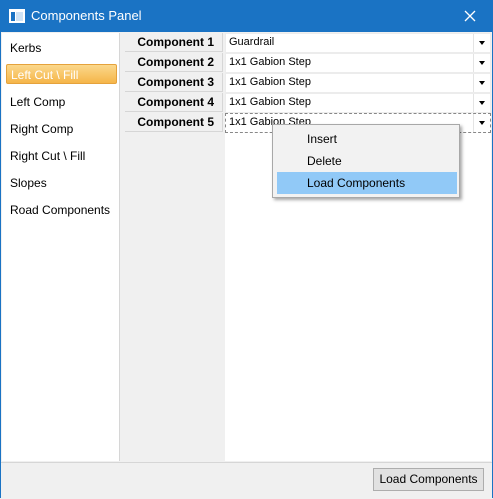 The width and height of the screenshot is (493, 499). What do you see at coordinates (367, 183) in the screenshot?
I see `menu-item-load-components: Load Components` at bounding box center [367, 183].